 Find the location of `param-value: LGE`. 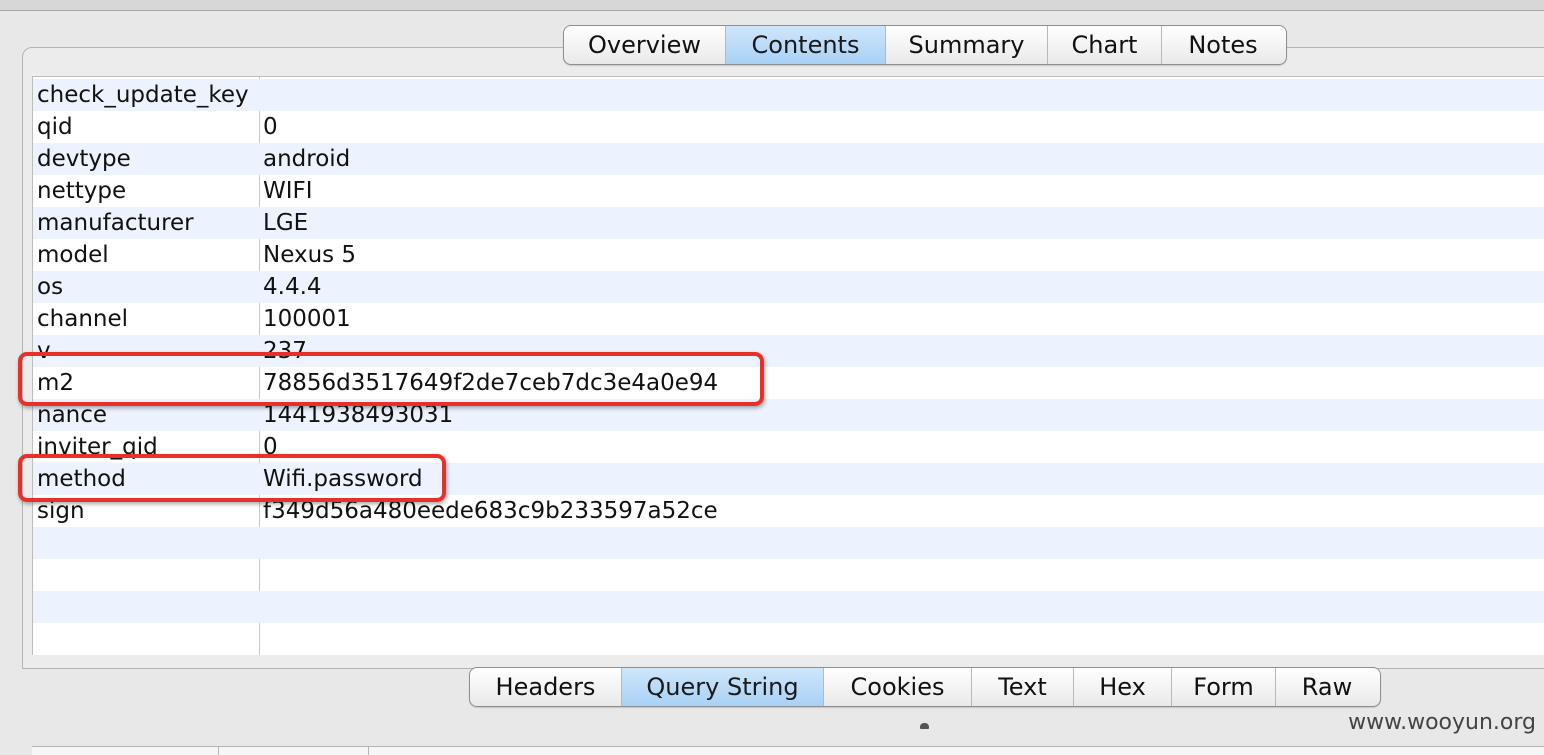

param-value: LGE is located at coordinates (286, 223).